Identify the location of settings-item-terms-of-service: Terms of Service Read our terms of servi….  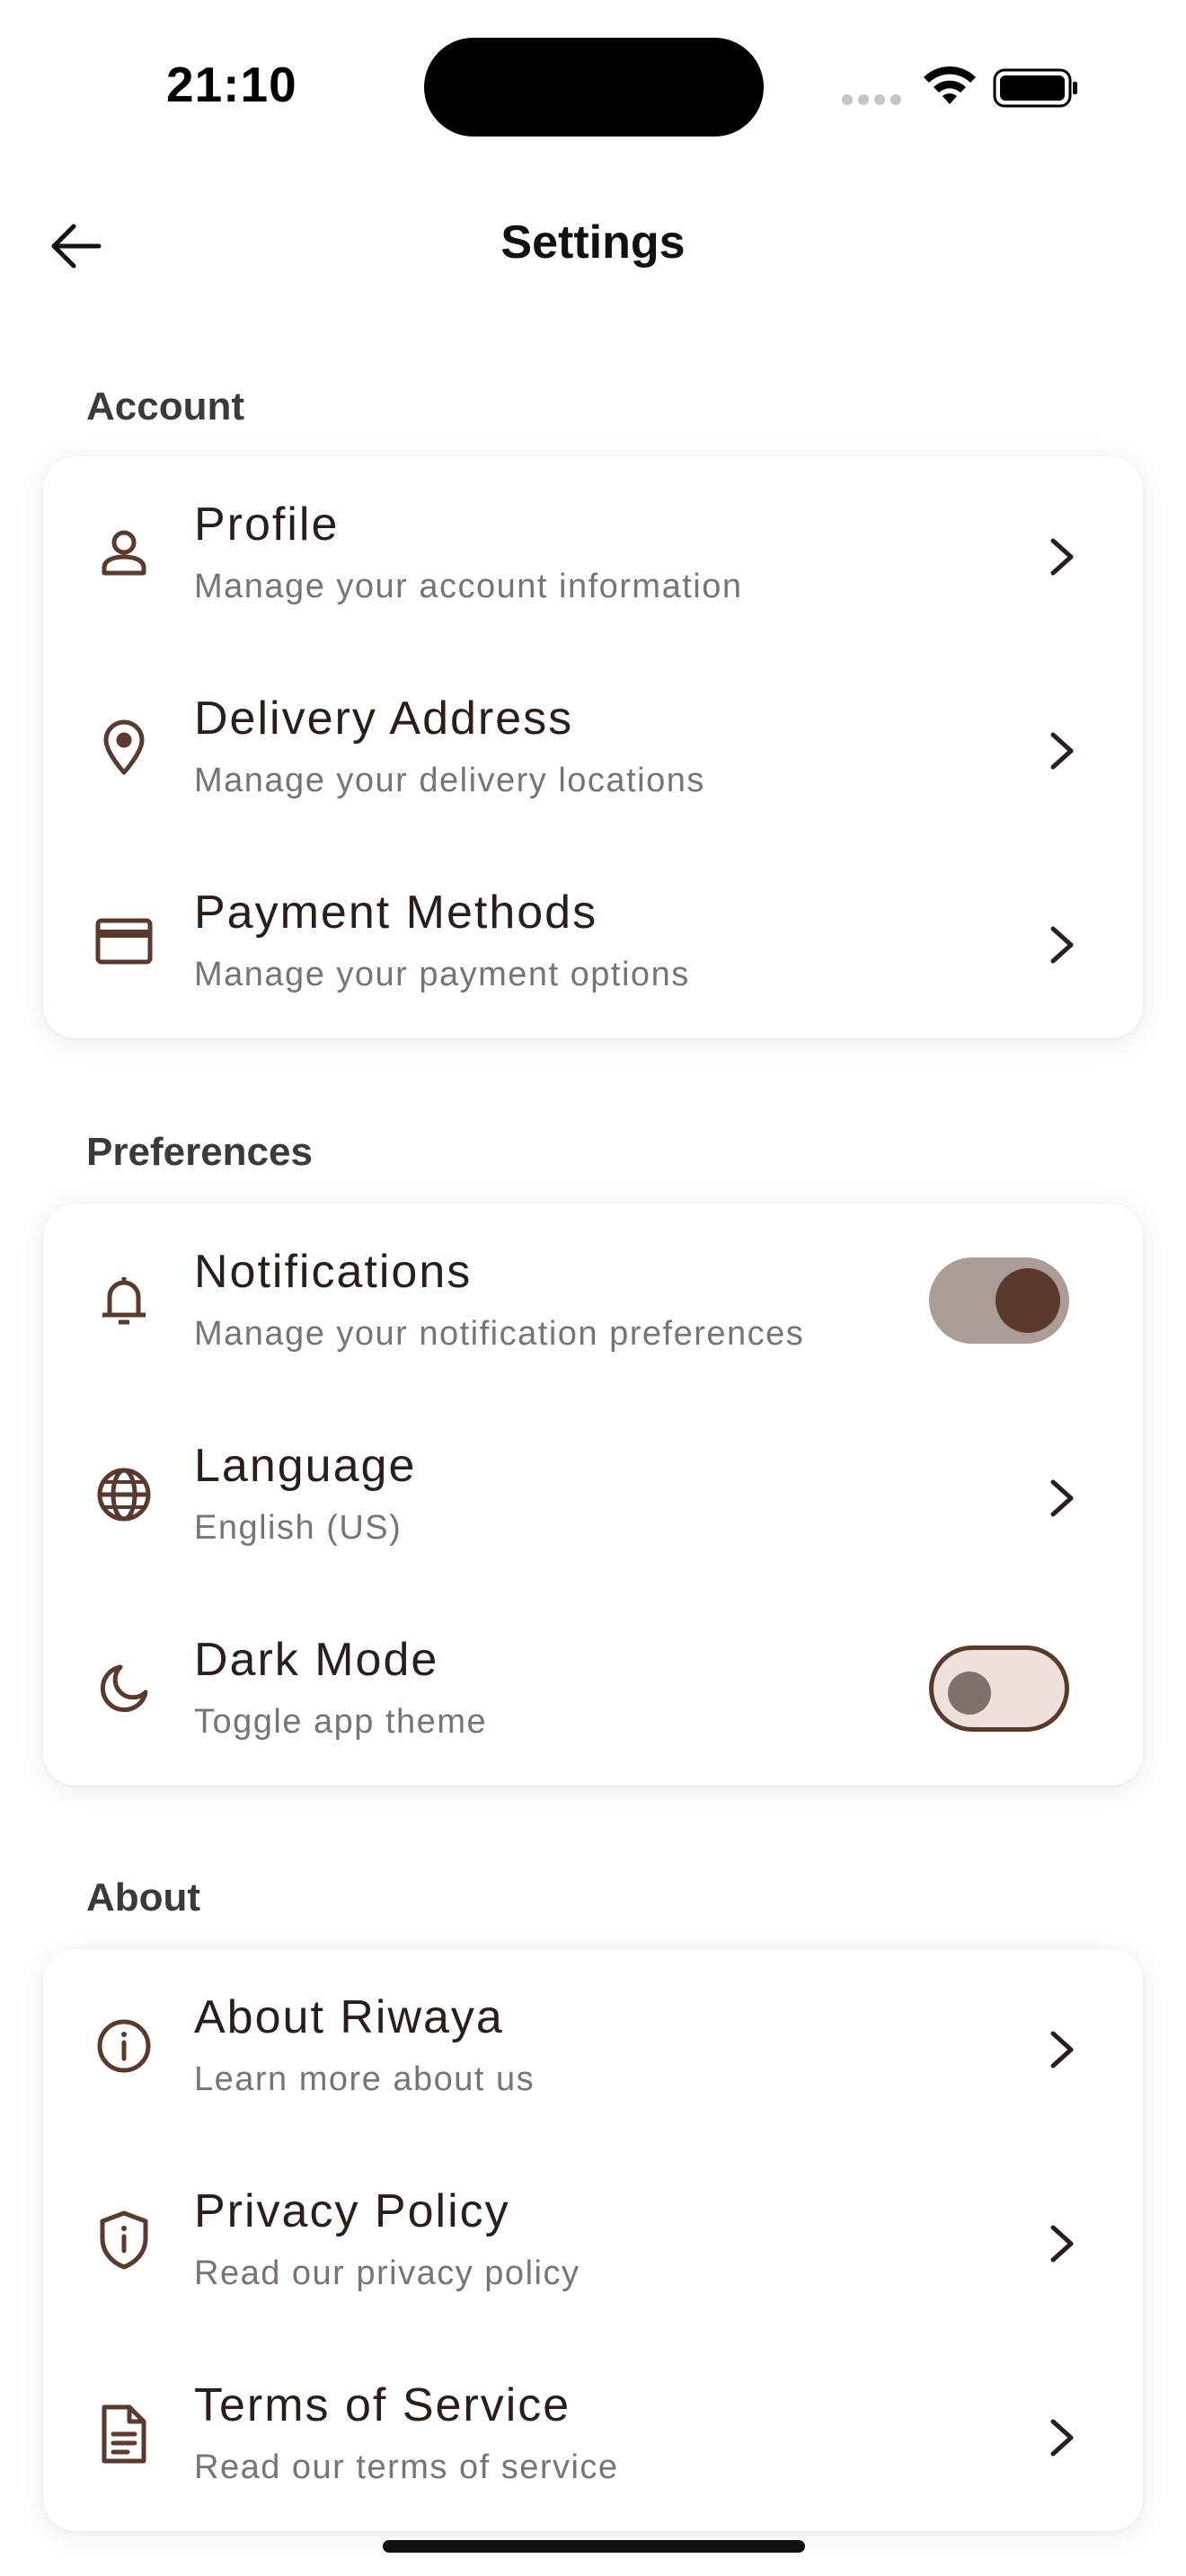
(593, 2434).